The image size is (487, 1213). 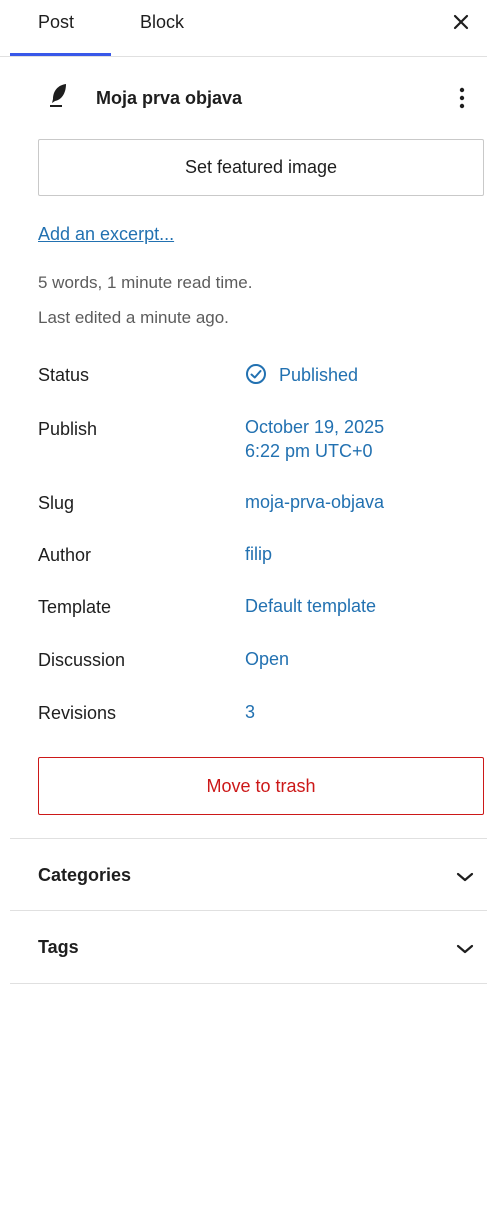 I want to click on close-button, so click(x=461, y=22).